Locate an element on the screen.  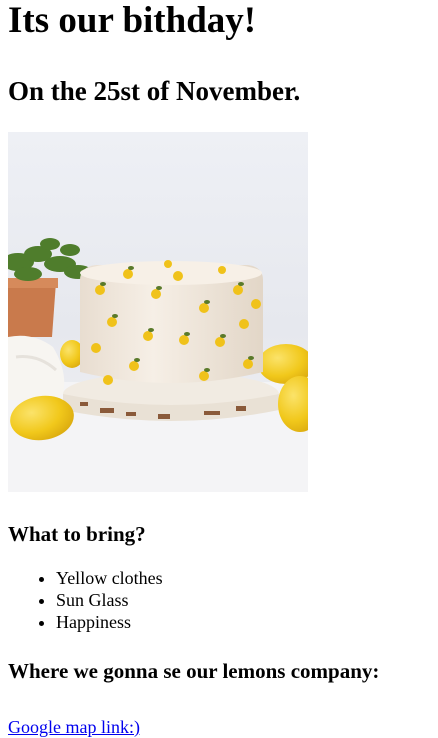
bring-list: Yellow clothes Sun Glass Happiness is located at coordinates (219, 600).